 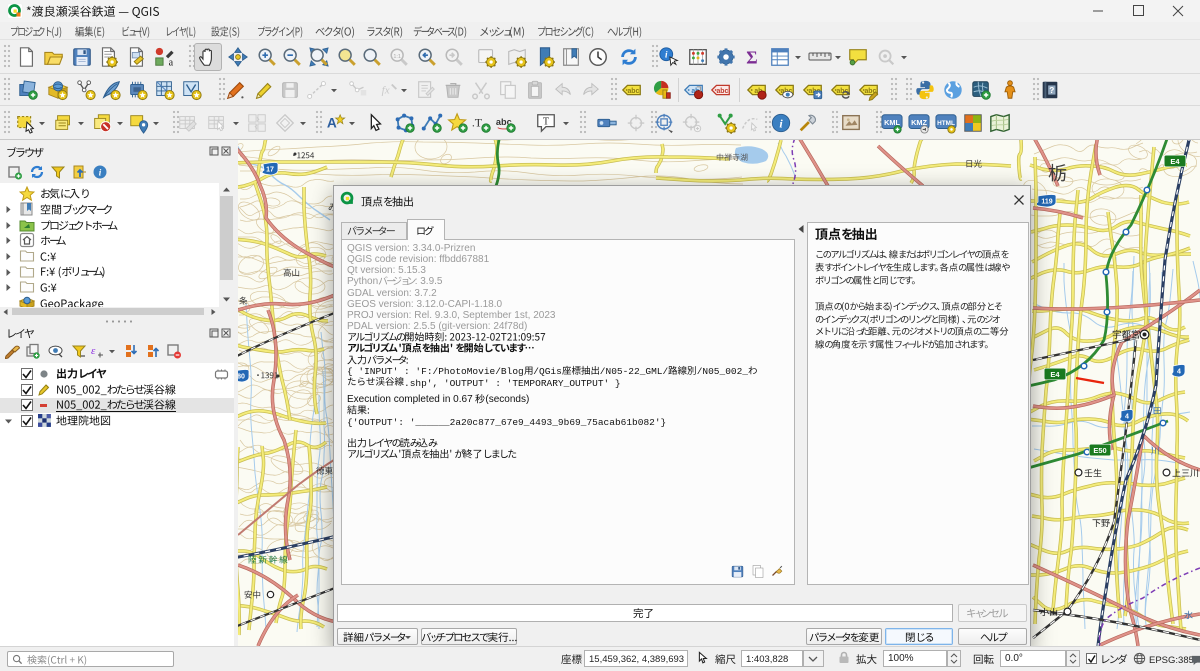 What do you see at coordinates (241, 377) in the screenshot?
I see `svg-text: 80` at bounding box center [241, 377].